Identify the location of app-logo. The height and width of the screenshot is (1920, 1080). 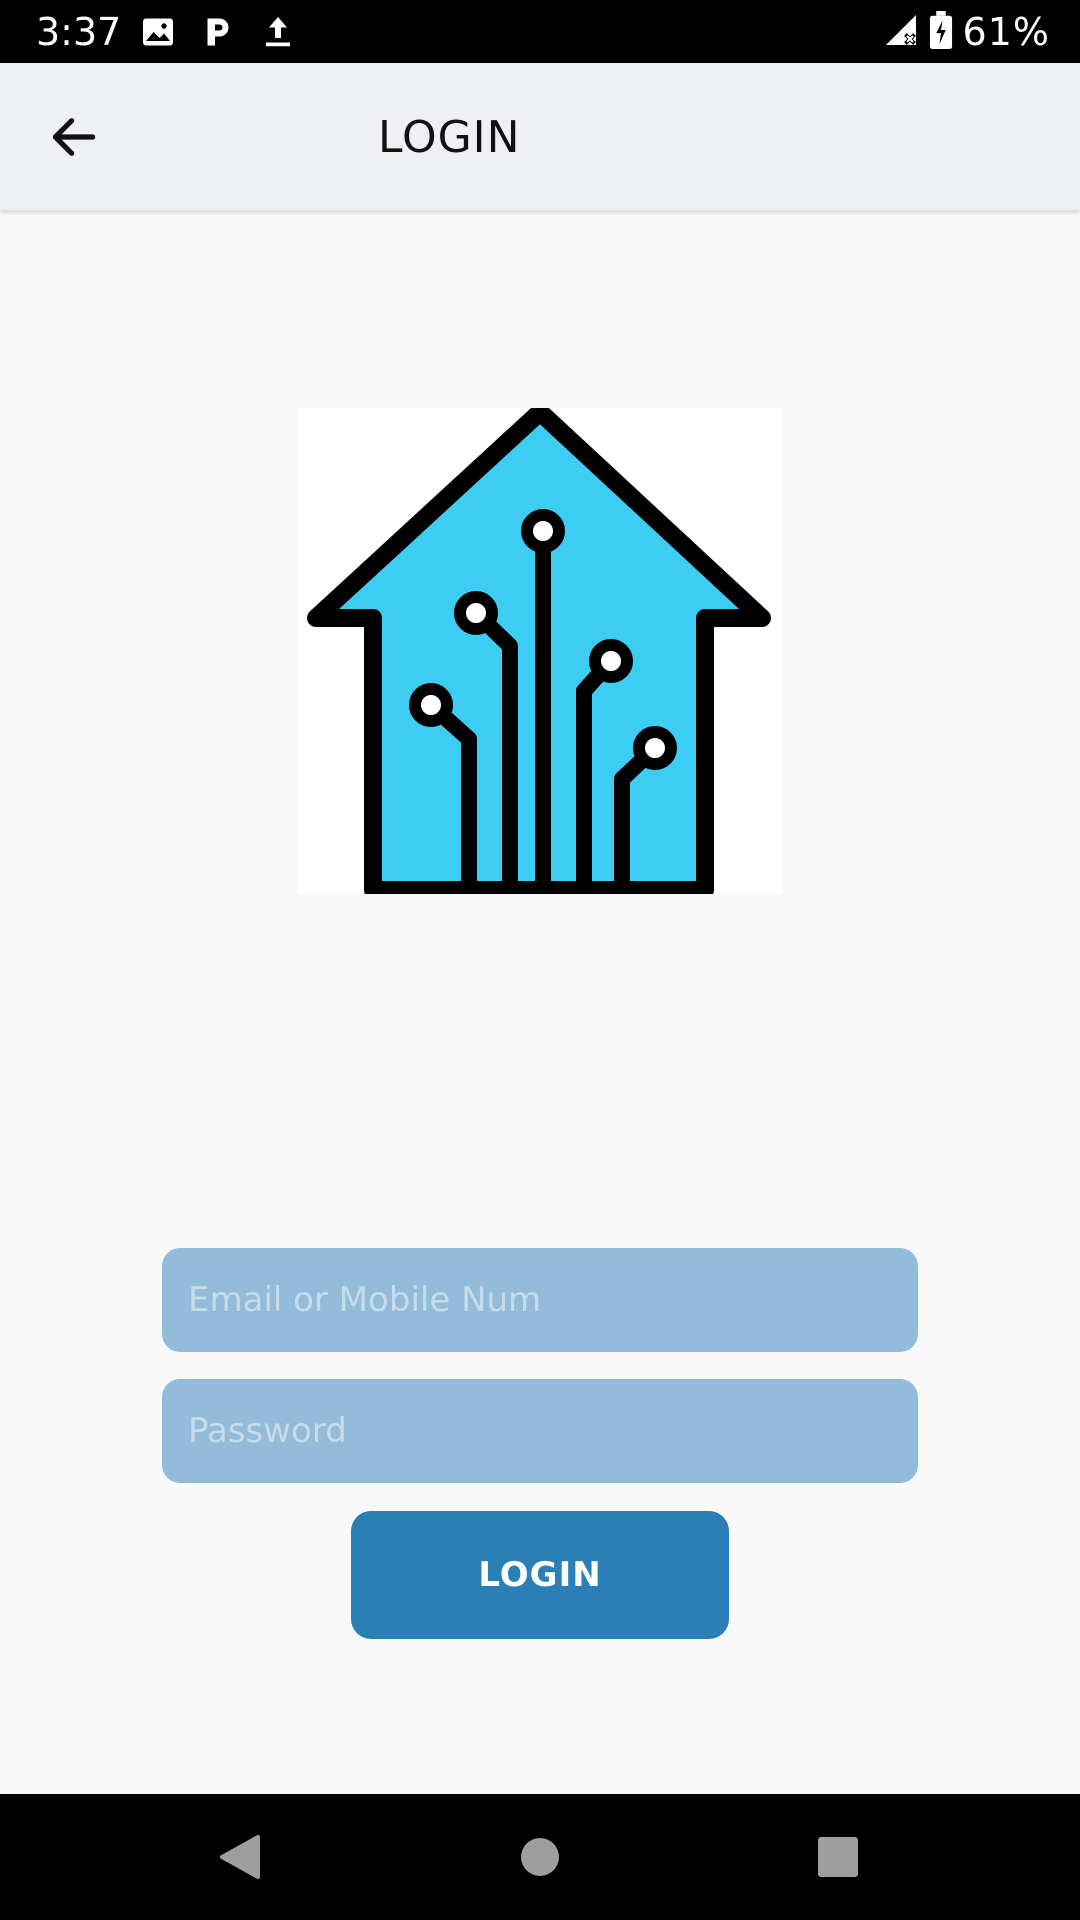
(540, 651).